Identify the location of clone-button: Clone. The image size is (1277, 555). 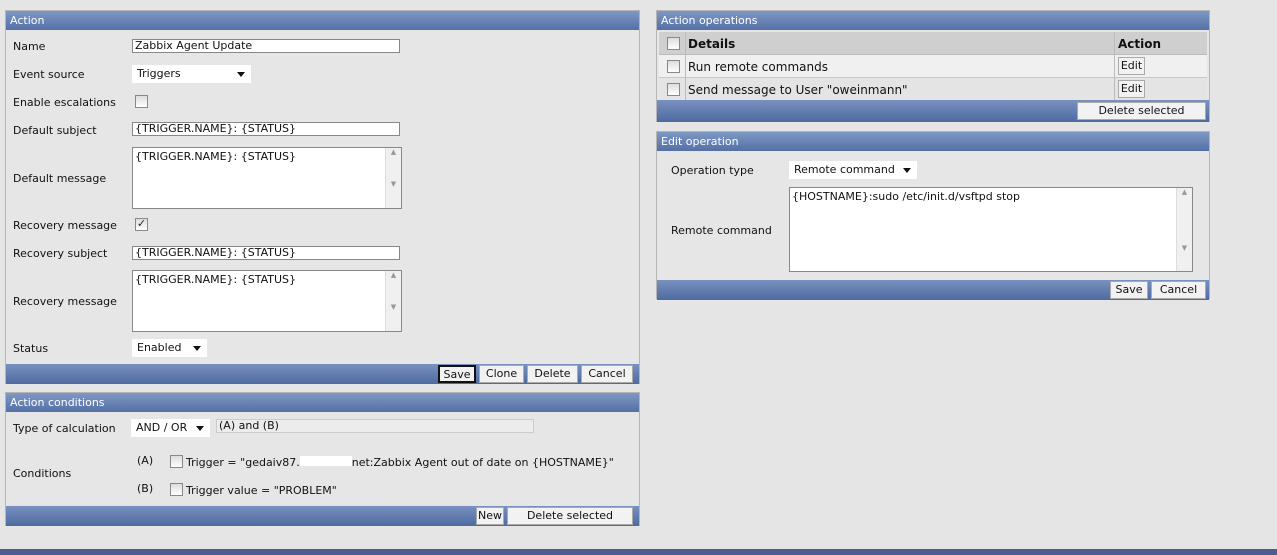
(501, 374).